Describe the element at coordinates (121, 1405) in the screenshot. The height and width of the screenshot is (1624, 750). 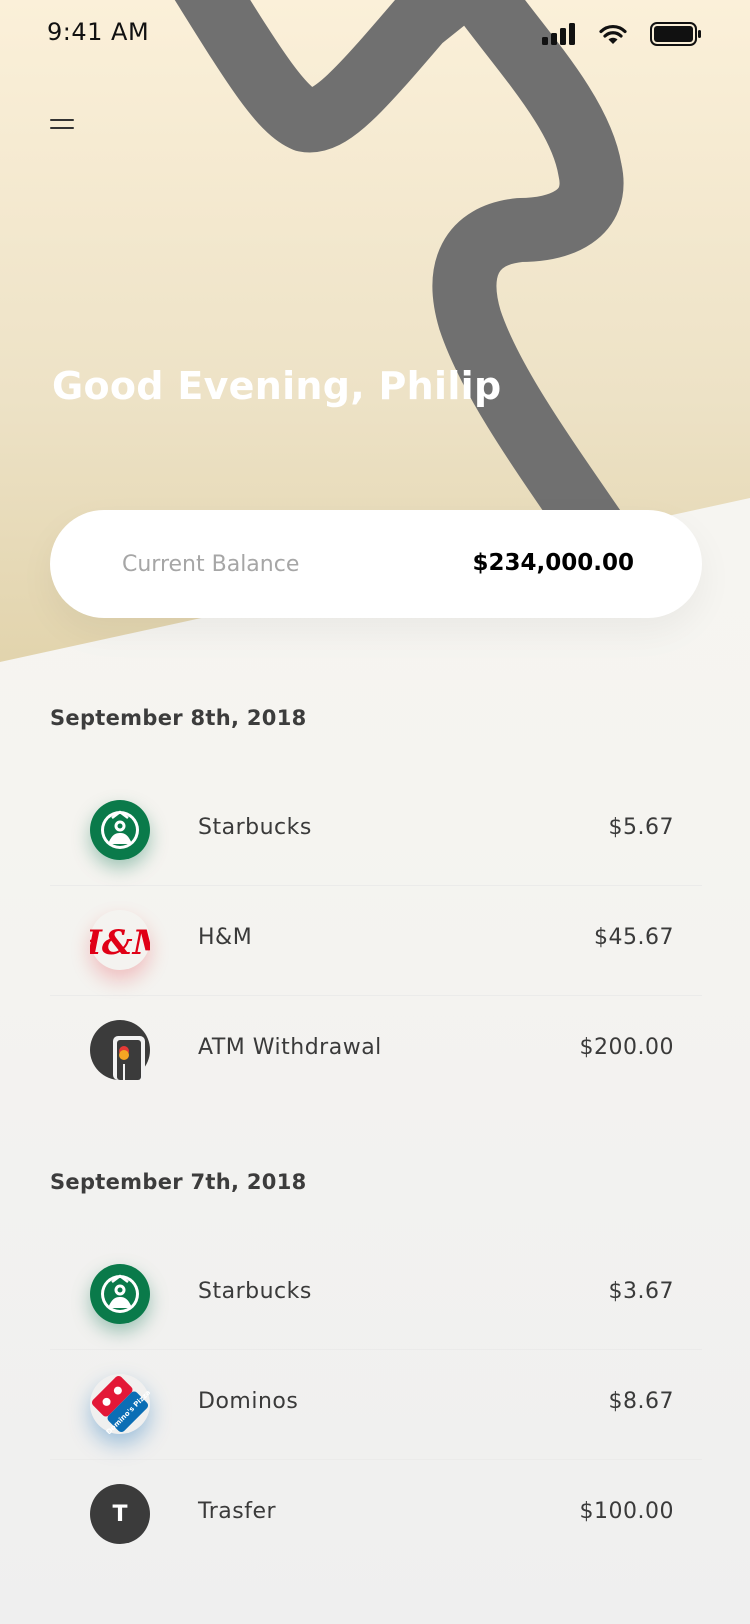
I see `dominos-logo-icon: Domino's Pizza` at that location.